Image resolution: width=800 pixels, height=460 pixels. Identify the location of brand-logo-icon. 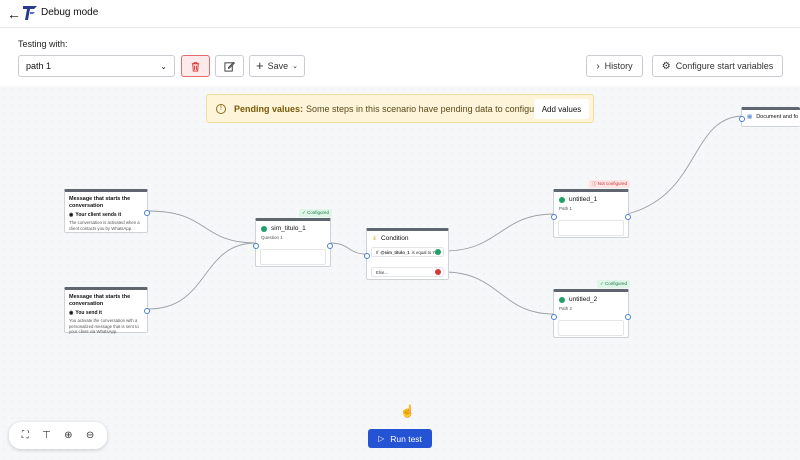
(30, 13).